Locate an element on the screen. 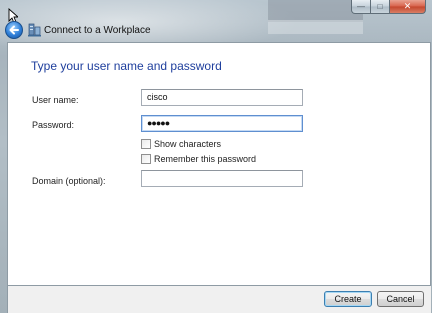 This screenshot has height=313, width=432. minimize-button: — is located at coordinates (361, 7).